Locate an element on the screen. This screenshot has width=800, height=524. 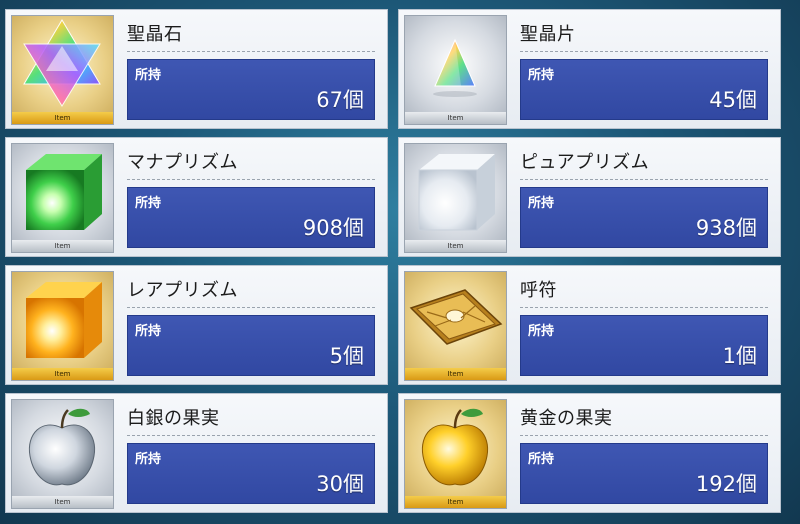
owned-count: 30個 is located at coordinates (340, 484).